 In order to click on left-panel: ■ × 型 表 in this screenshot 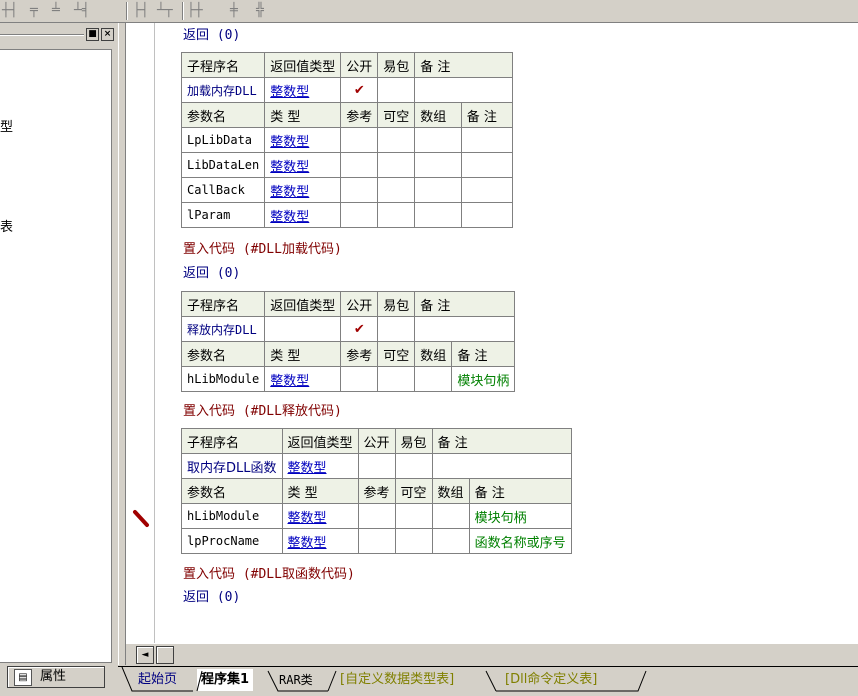, I will do `click(59, 344)`.